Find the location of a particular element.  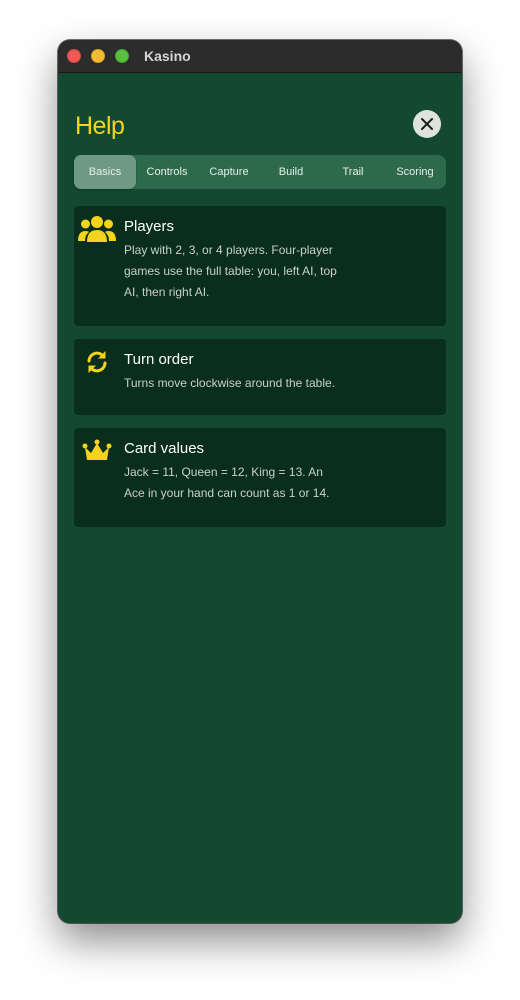

close-icon is located at coordinates (427, 124).